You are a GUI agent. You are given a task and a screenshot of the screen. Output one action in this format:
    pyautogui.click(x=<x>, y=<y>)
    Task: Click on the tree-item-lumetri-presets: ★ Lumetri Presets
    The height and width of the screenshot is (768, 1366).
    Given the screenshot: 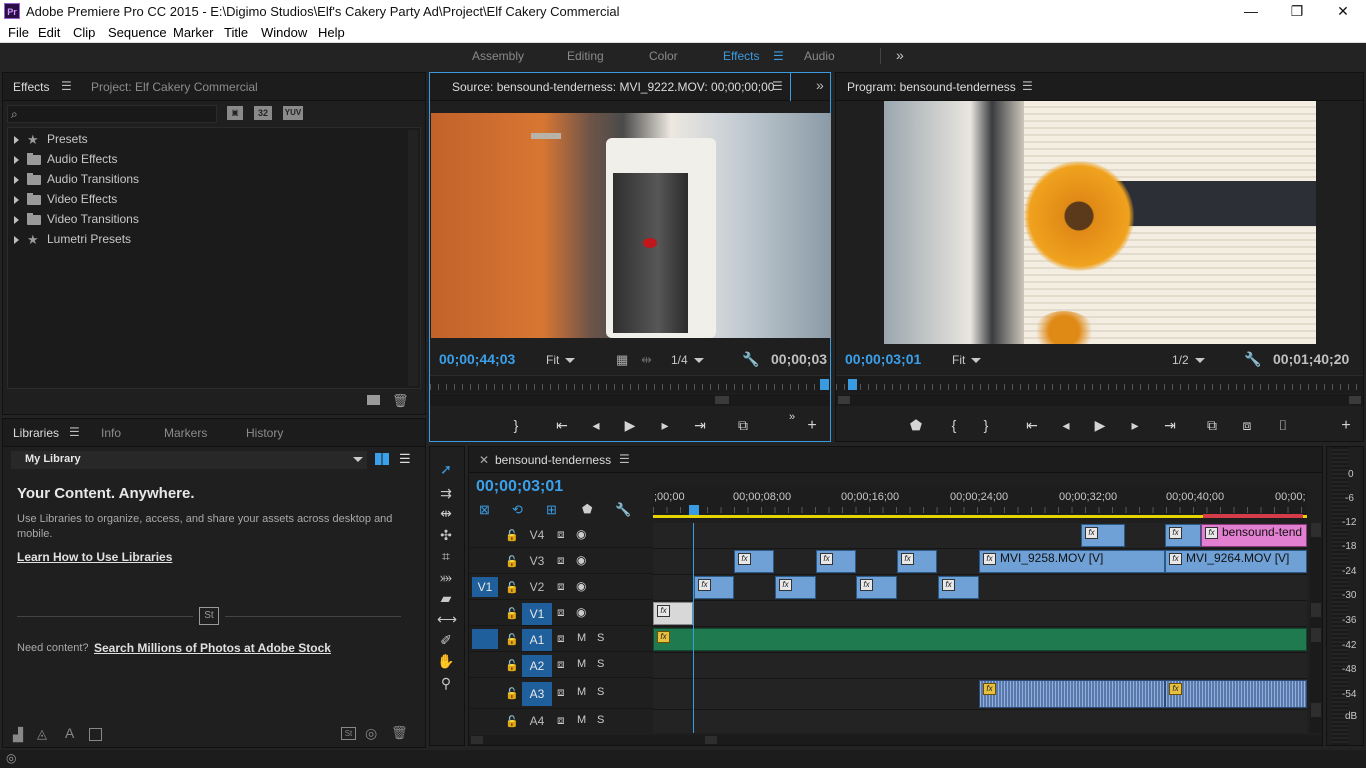 What is the action you would take?
    pyautogui.click(x=72, y=242)
    